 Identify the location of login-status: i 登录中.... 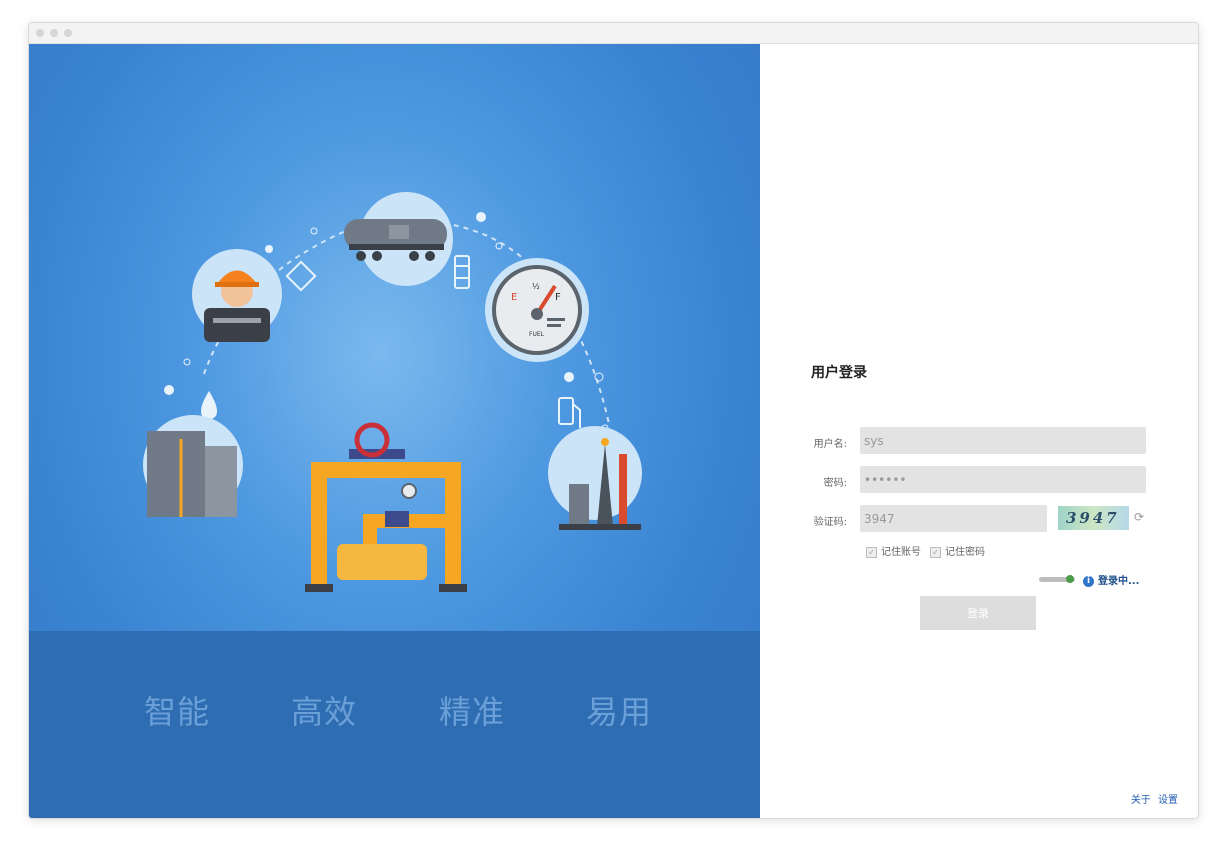
(1111, 579).